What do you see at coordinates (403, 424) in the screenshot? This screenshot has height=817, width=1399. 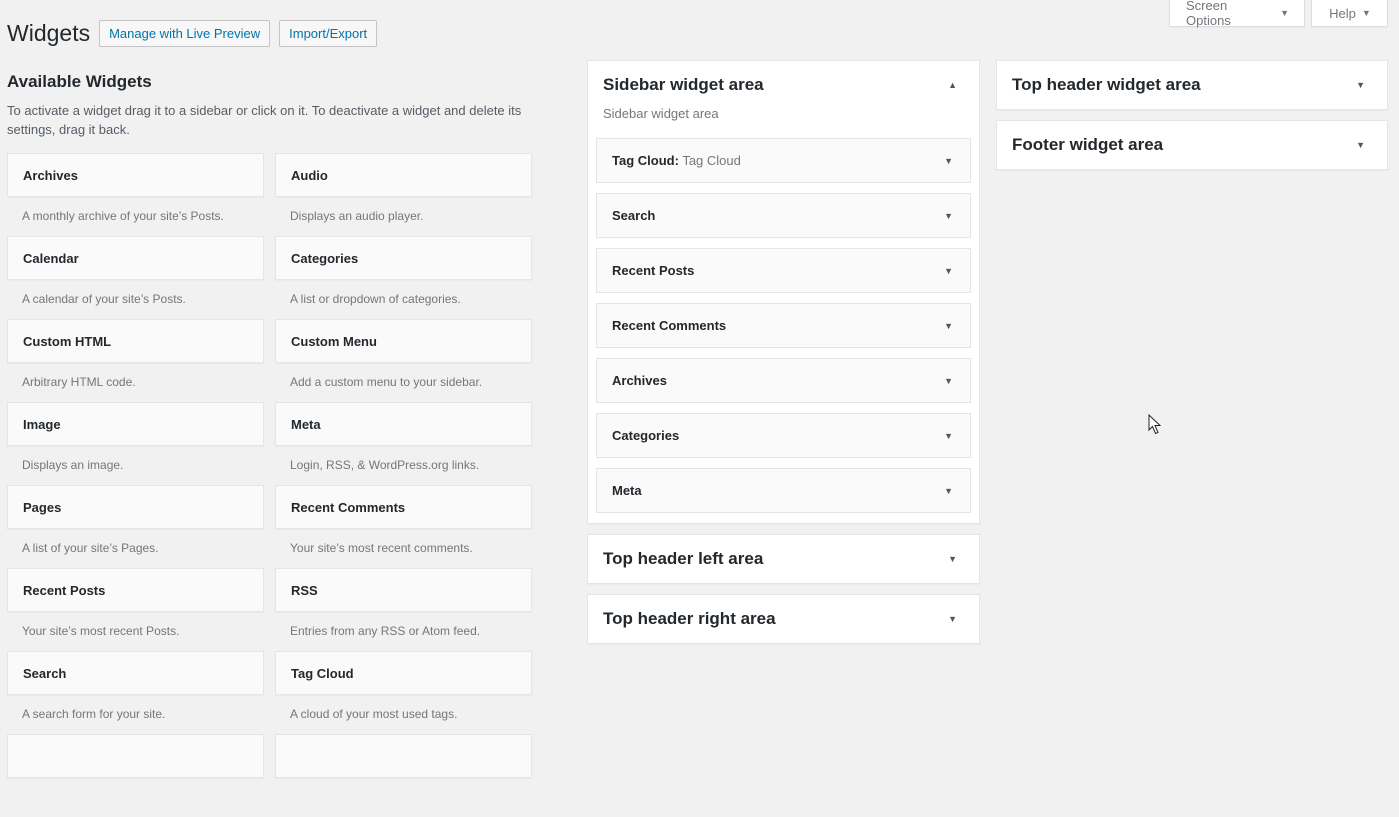 I see `available-widget-title: Meta` at bounding box center [403, 424].